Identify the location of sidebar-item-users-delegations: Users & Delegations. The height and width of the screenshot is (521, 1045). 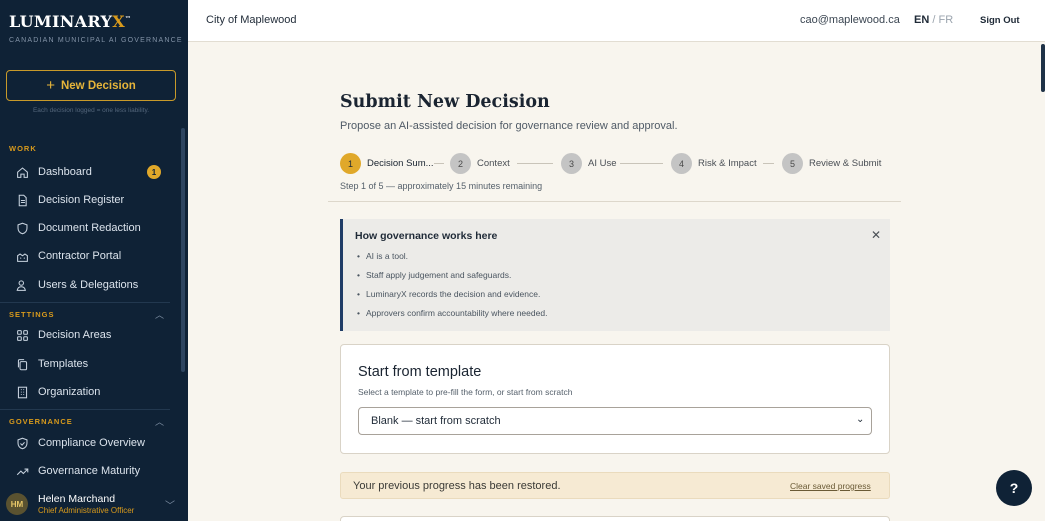
(85, 285).